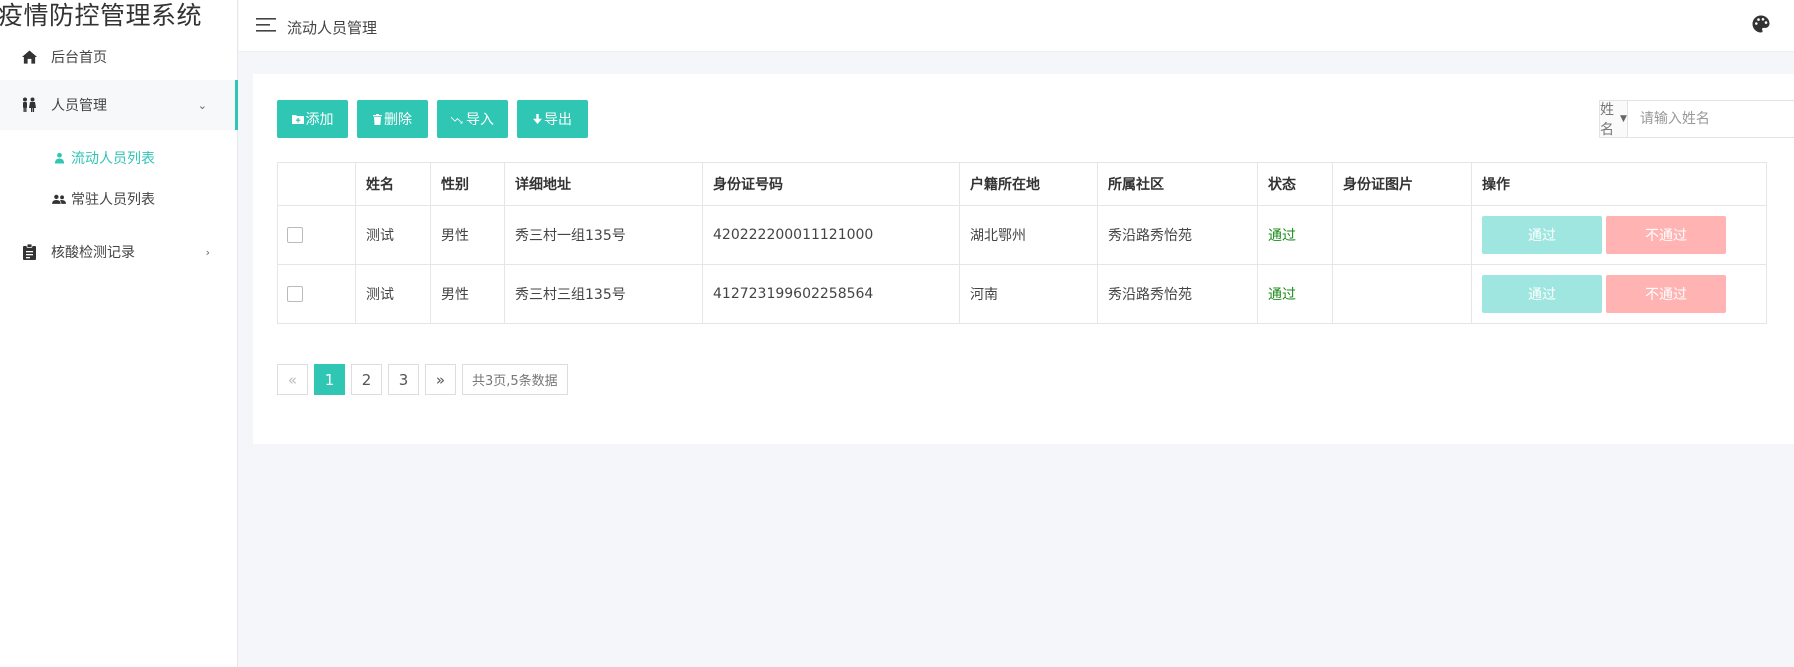 The height and width of the screenshot is (667, 1794). I want to click on sidebar-item-label: 流动人员列表, so click(113, 159).